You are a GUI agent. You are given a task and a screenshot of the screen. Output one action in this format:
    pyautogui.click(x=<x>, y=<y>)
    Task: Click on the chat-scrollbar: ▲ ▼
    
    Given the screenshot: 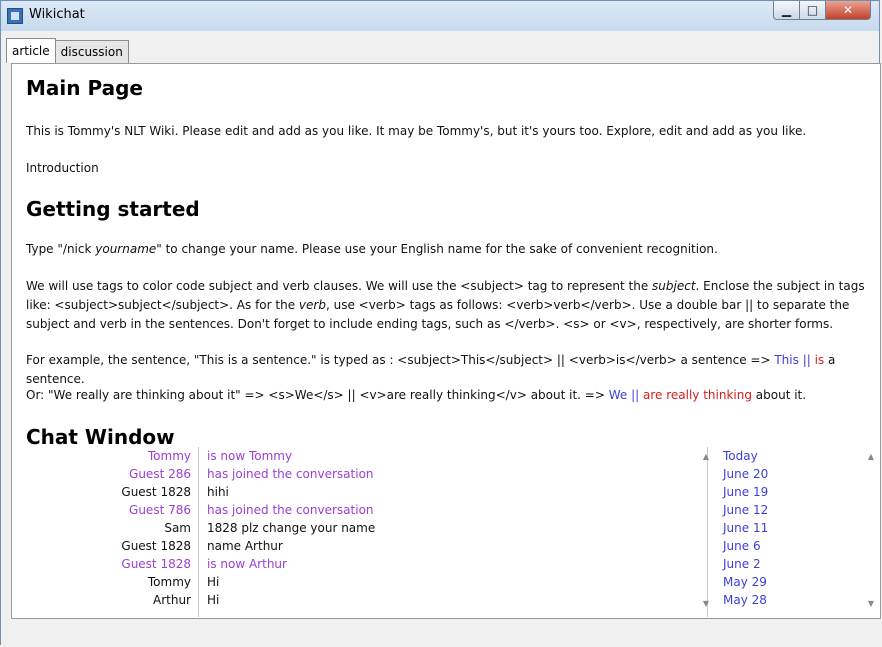 What is the action you would take?
    pyautogui.click(x=706, y=532)
    